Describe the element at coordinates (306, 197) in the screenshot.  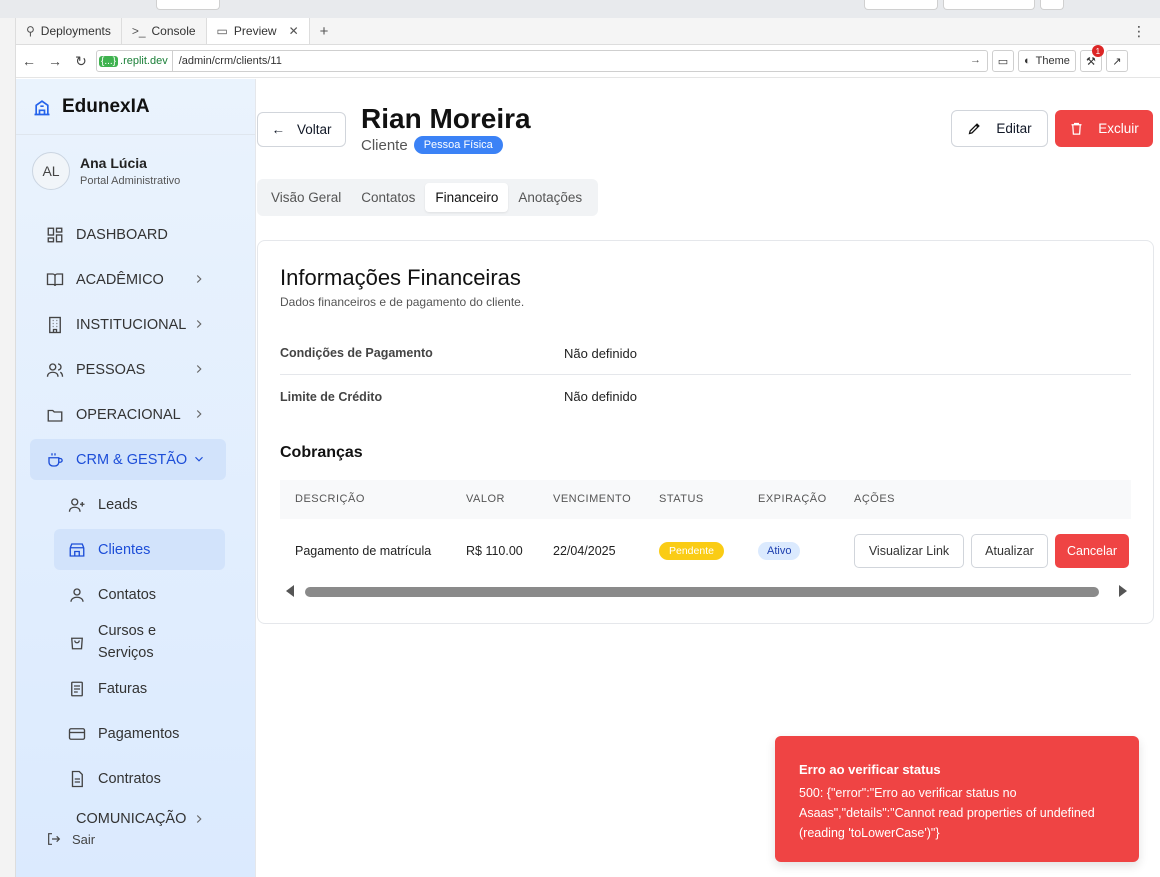
I see `tab-visao-geral: Visão Geral` at that location.